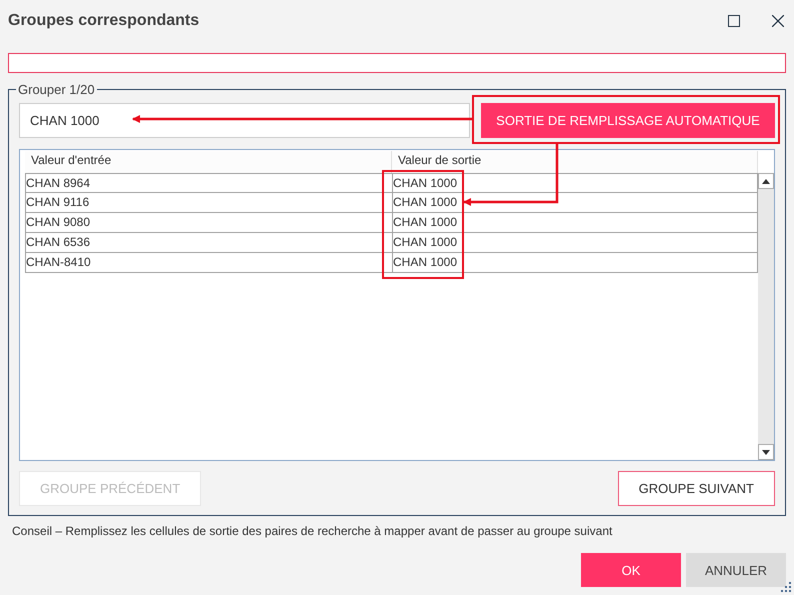 This screenshot has width=794, height=595. I want to click on ok-button: OK, so click(631, 570).